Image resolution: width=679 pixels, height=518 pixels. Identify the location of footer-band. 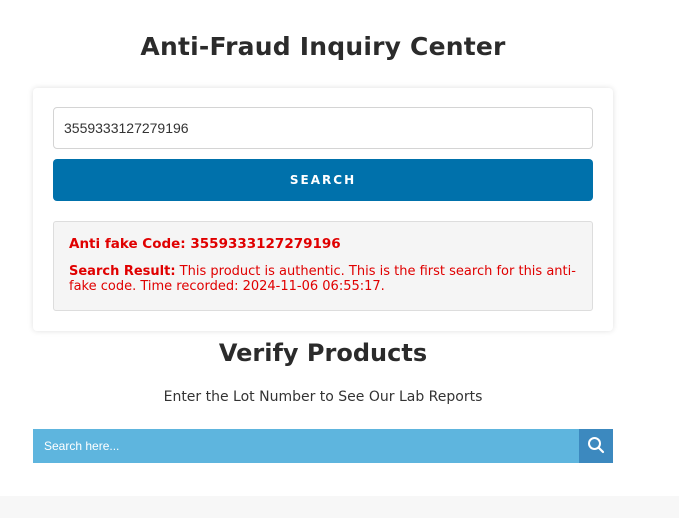
(339, 507).